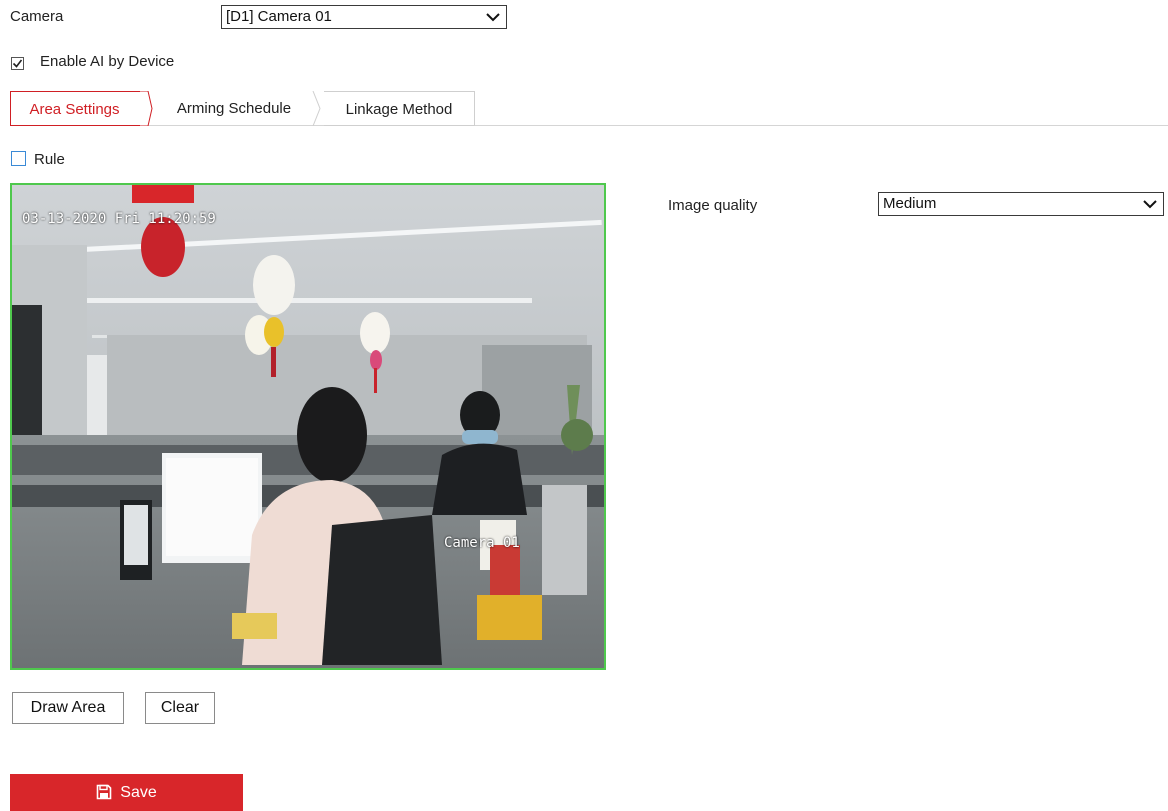 The width and height of the screenshot is (1168, 811). Describe the element at coordinates (107, 61) in the screenshot. I see `enable-ai-label: Enable AI by Device` at that location.